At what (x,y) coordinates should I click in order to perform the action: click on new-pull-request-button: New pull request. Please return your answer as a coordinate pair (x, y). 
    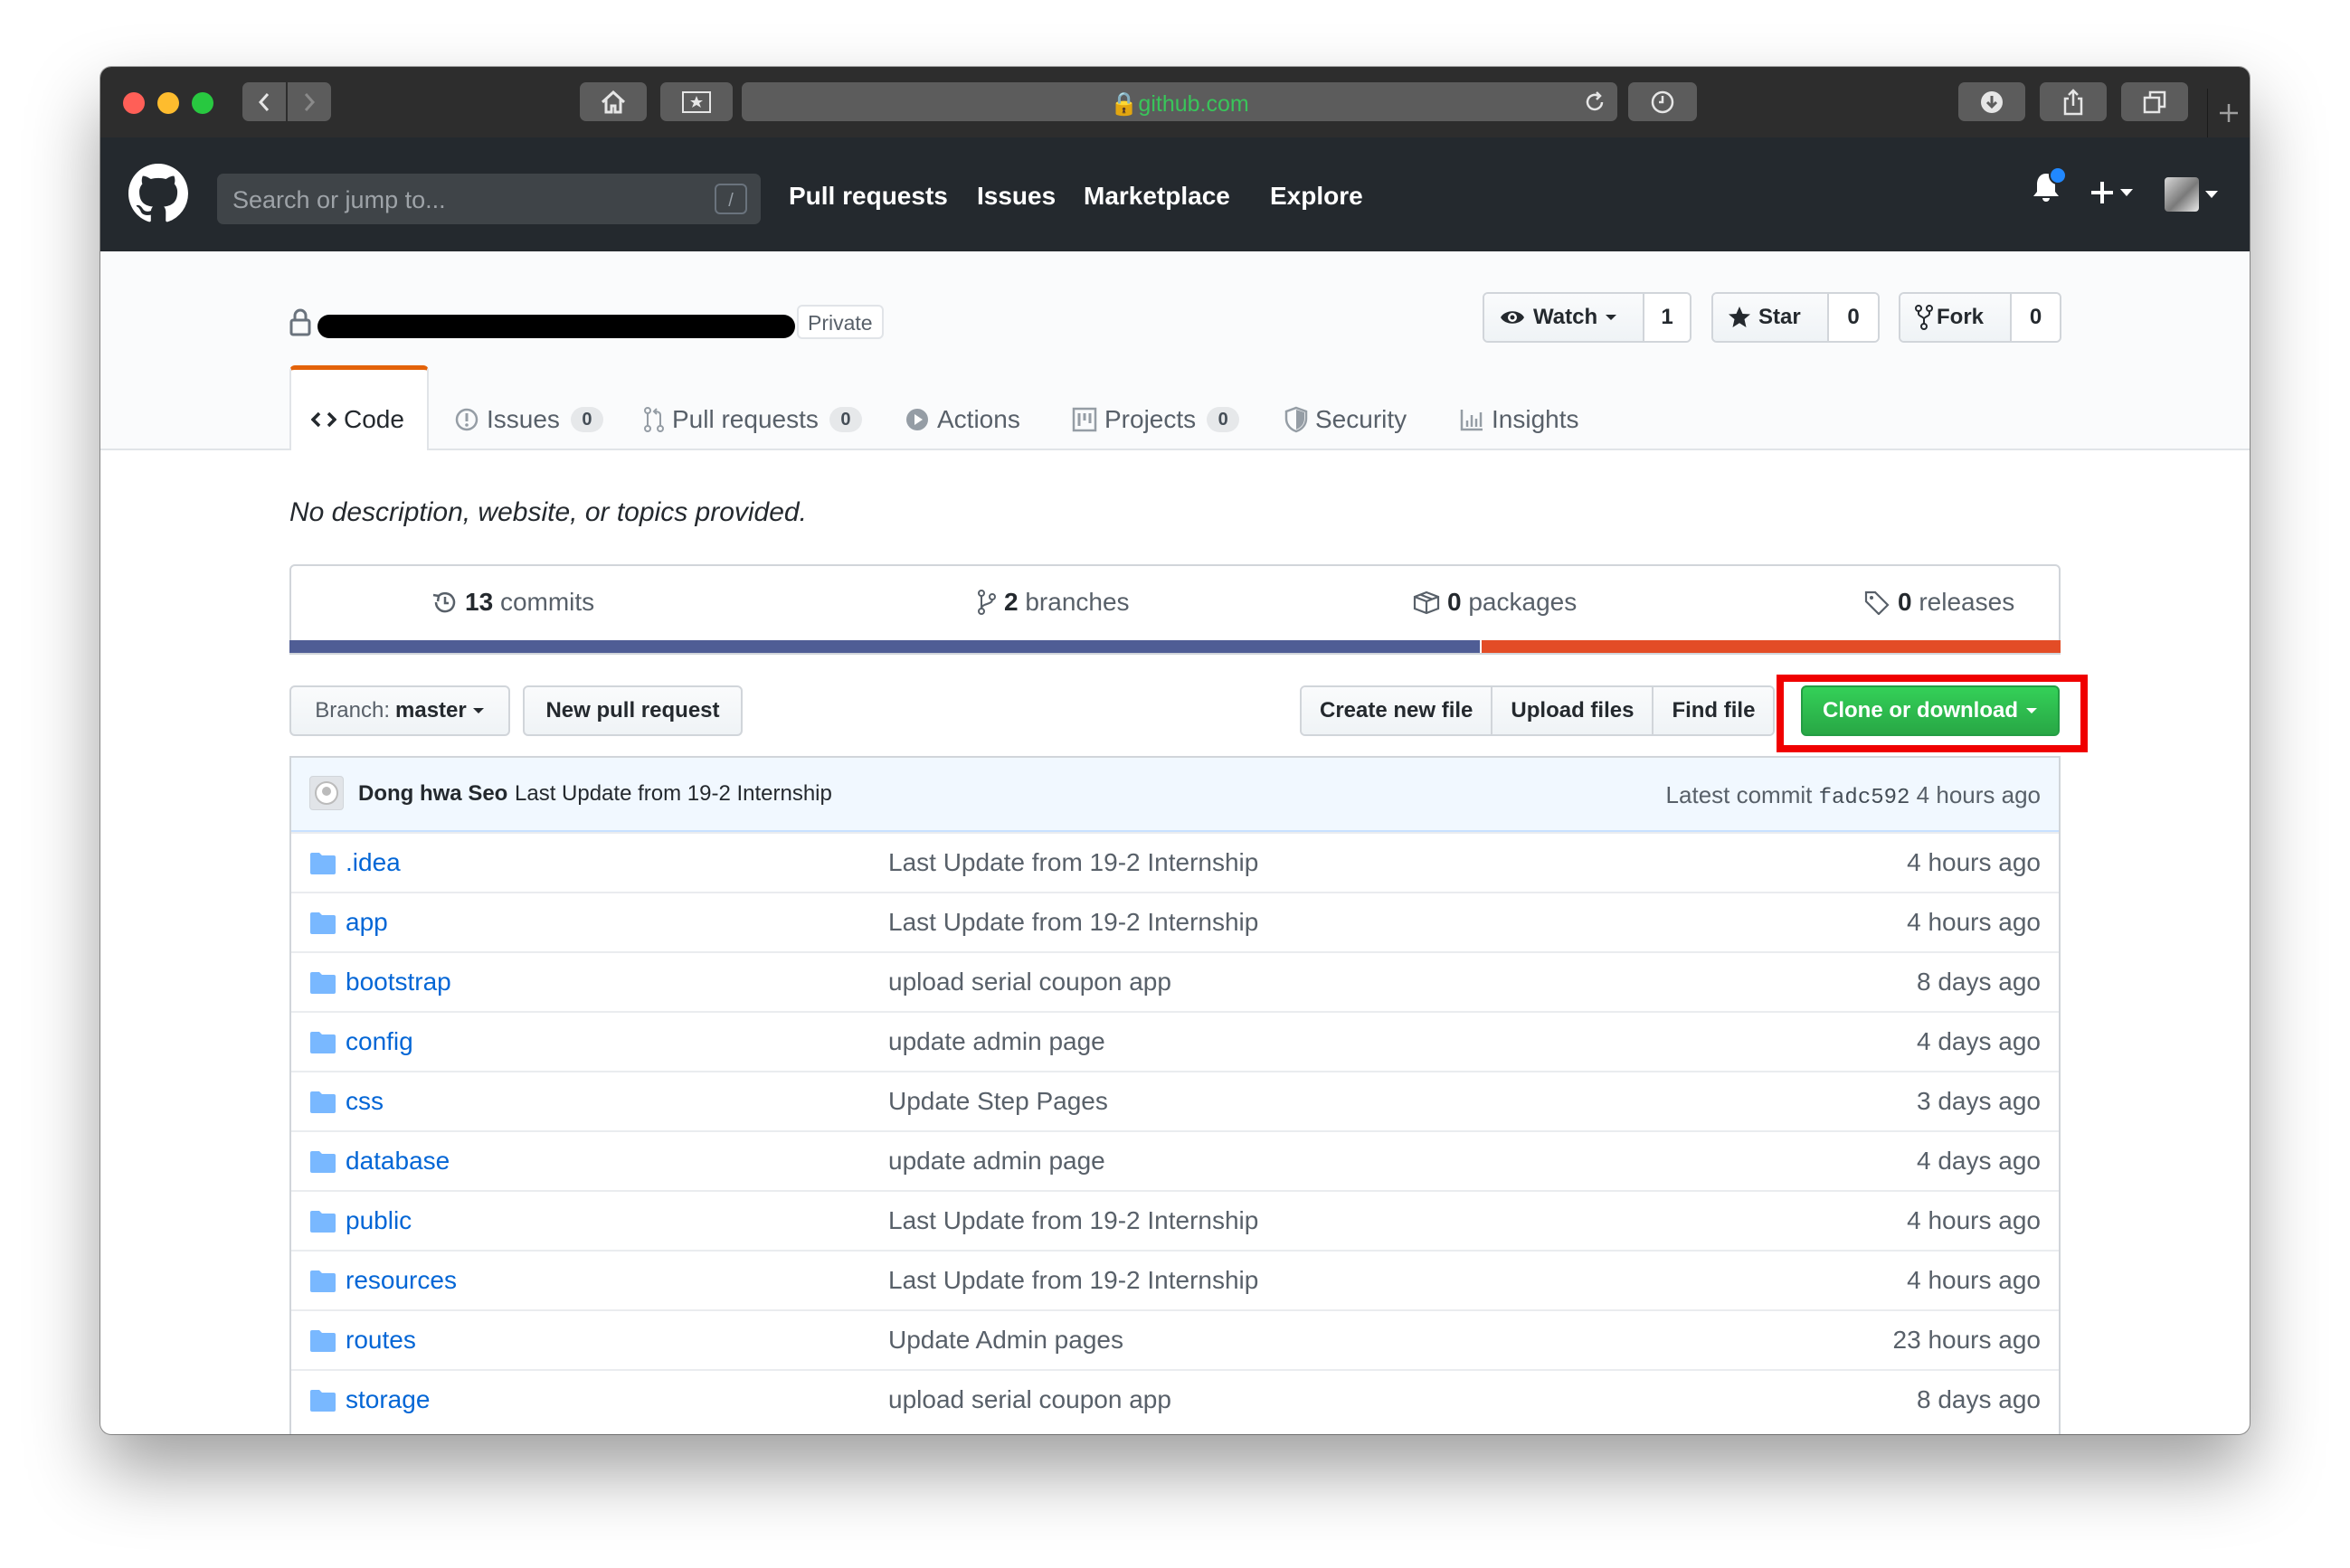
    Looking at the image, I should click on (633, 710).